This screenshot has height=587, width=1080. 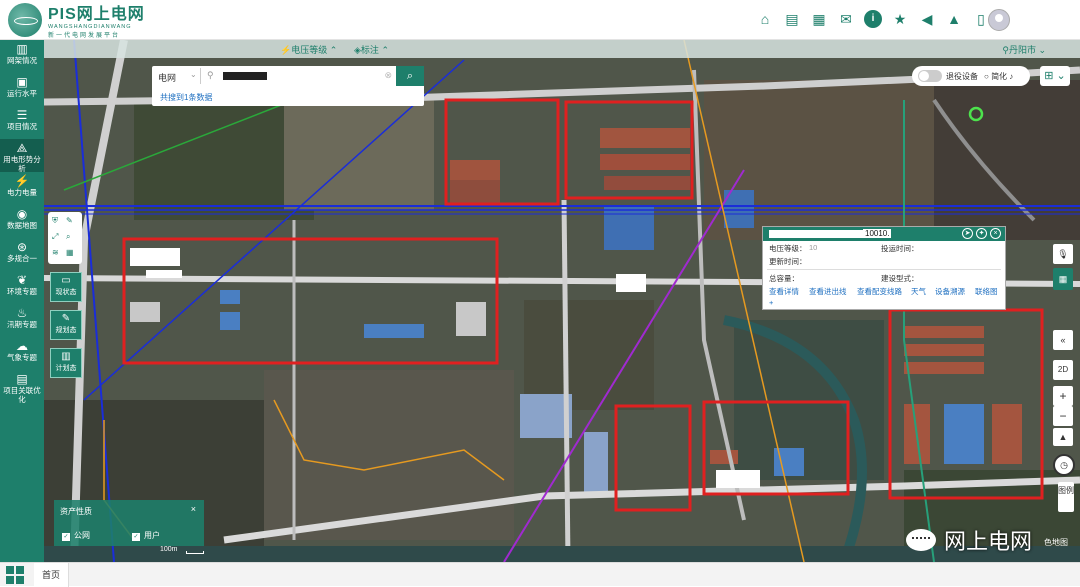 I want to click on user-avatar, so click(x=999, y=20).